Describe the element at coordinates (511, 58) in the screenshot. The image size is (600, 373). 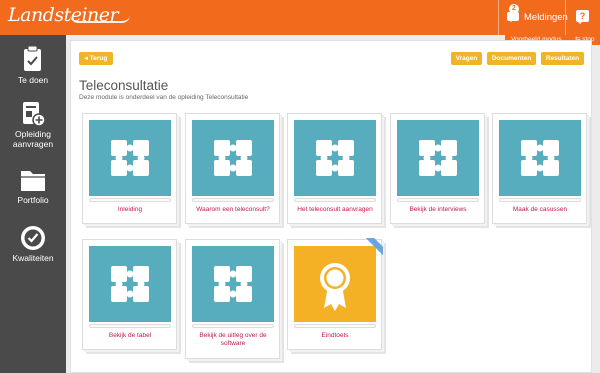
I see `documents-button: Documenten` at that location.